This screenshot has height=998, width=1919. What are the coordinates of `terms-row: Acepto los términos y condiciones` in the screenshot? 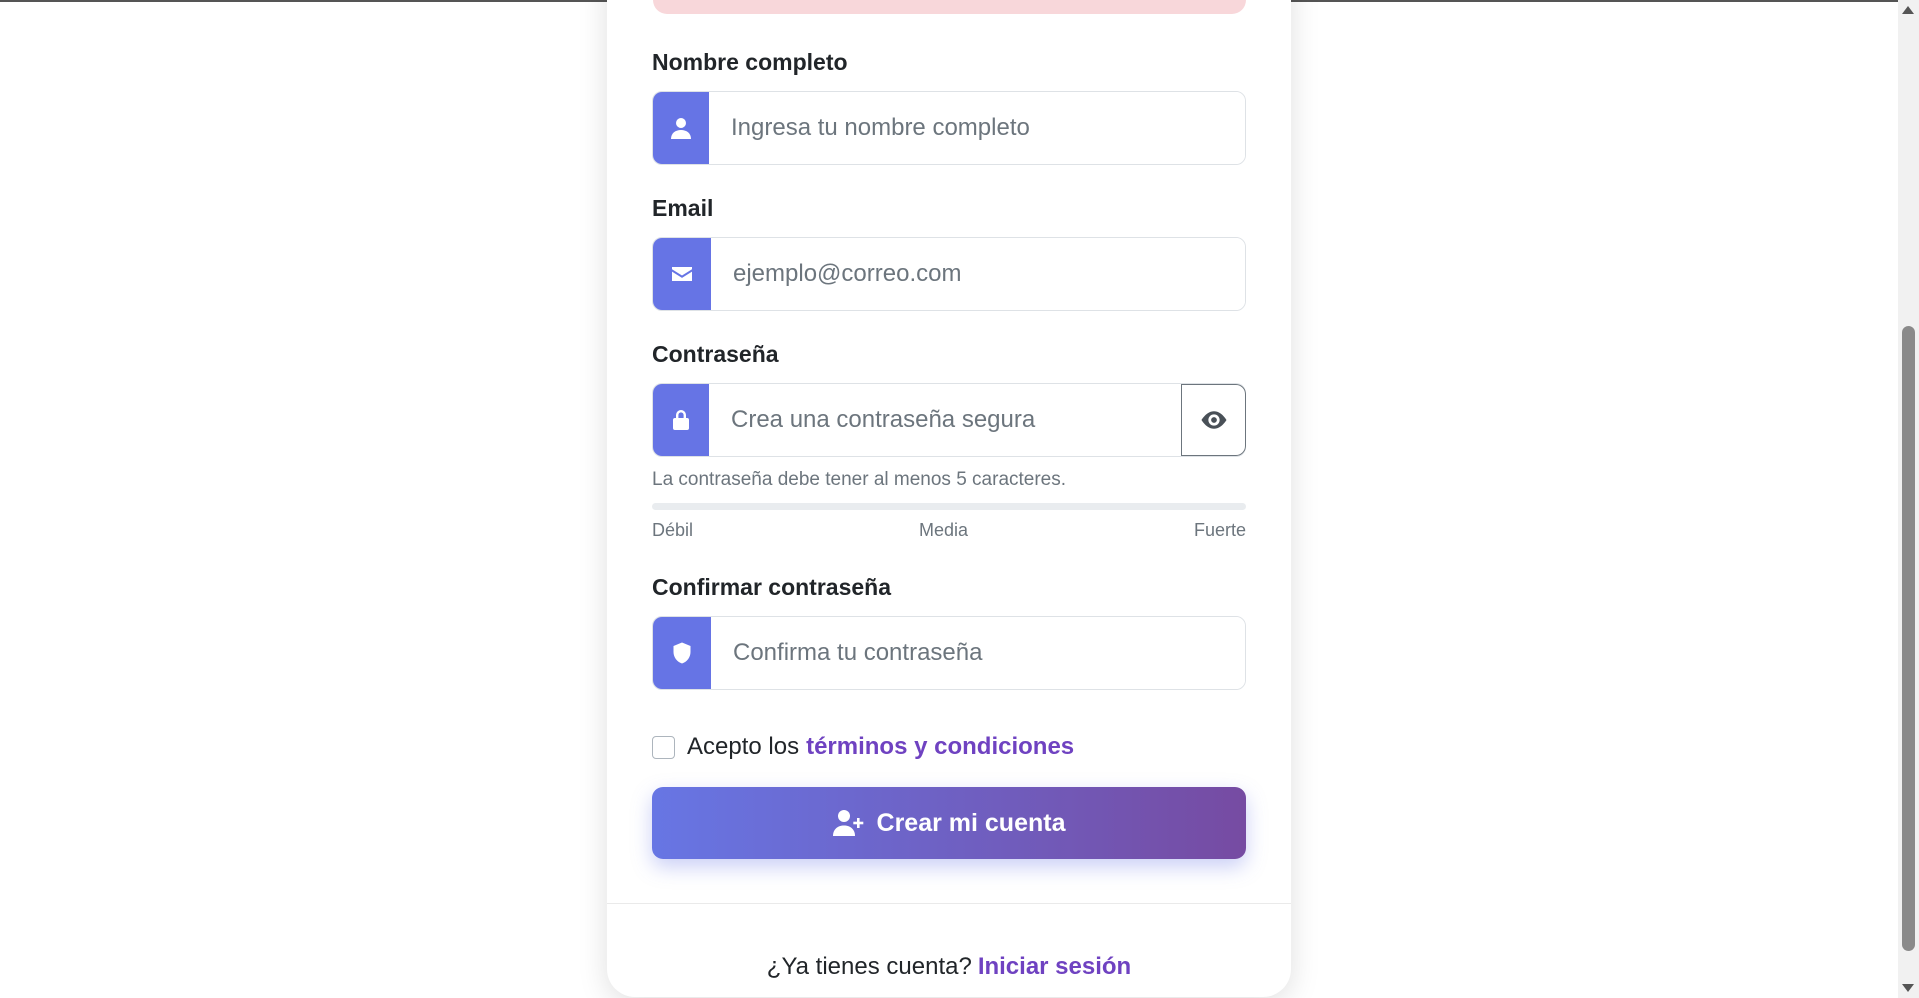 It's located at (863, 747).